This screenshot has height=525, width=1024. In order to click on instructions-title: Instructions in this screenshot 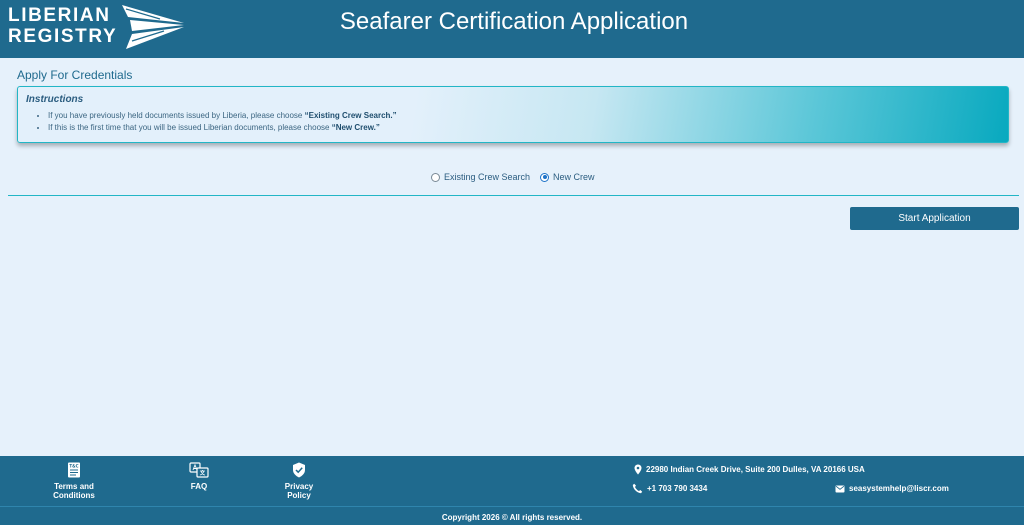, I will do `click(55, 99)`.